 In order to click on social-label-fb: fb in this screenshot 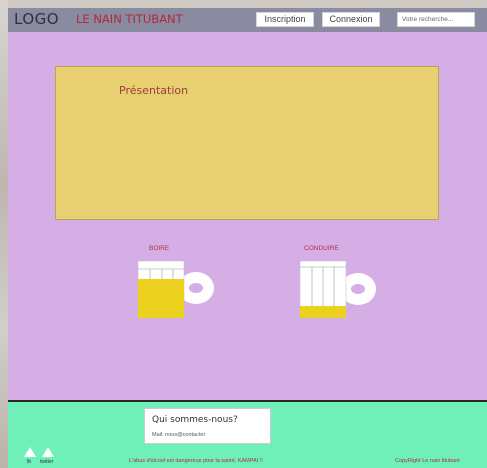, I will do `click(29, 462)`.